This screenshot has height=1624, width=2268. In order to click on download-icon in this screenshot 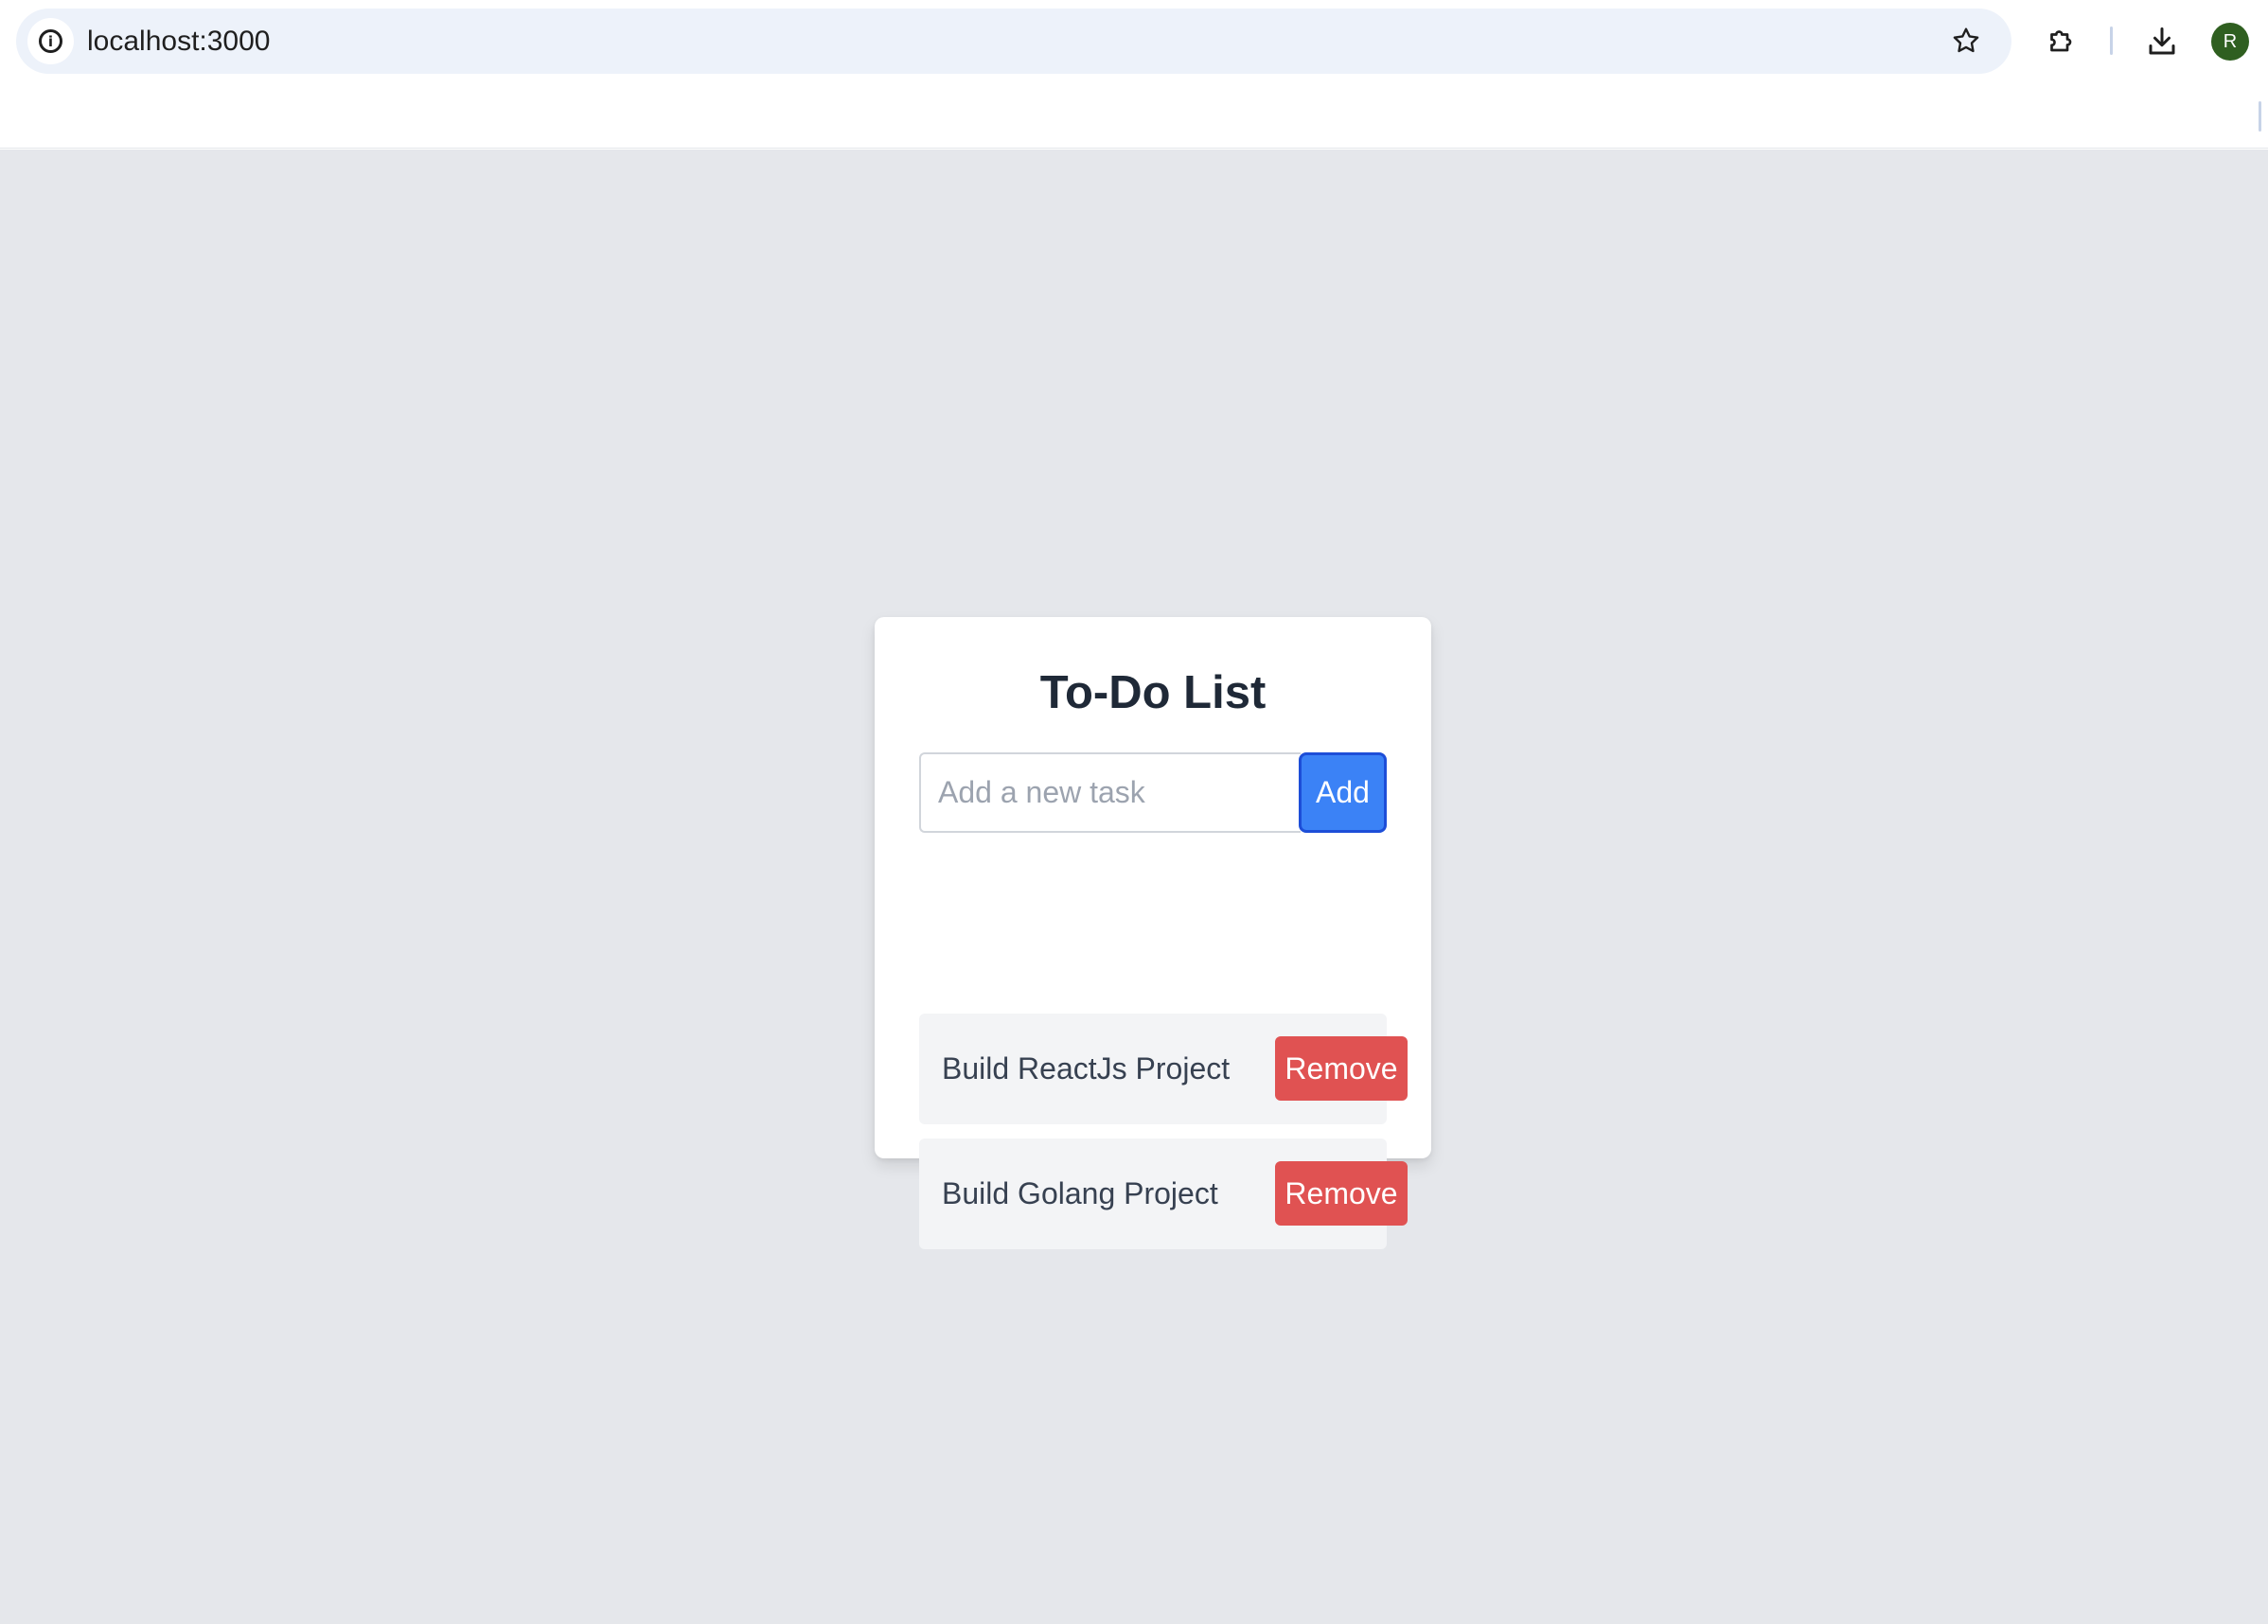, I will do `click(2162, 42)`.